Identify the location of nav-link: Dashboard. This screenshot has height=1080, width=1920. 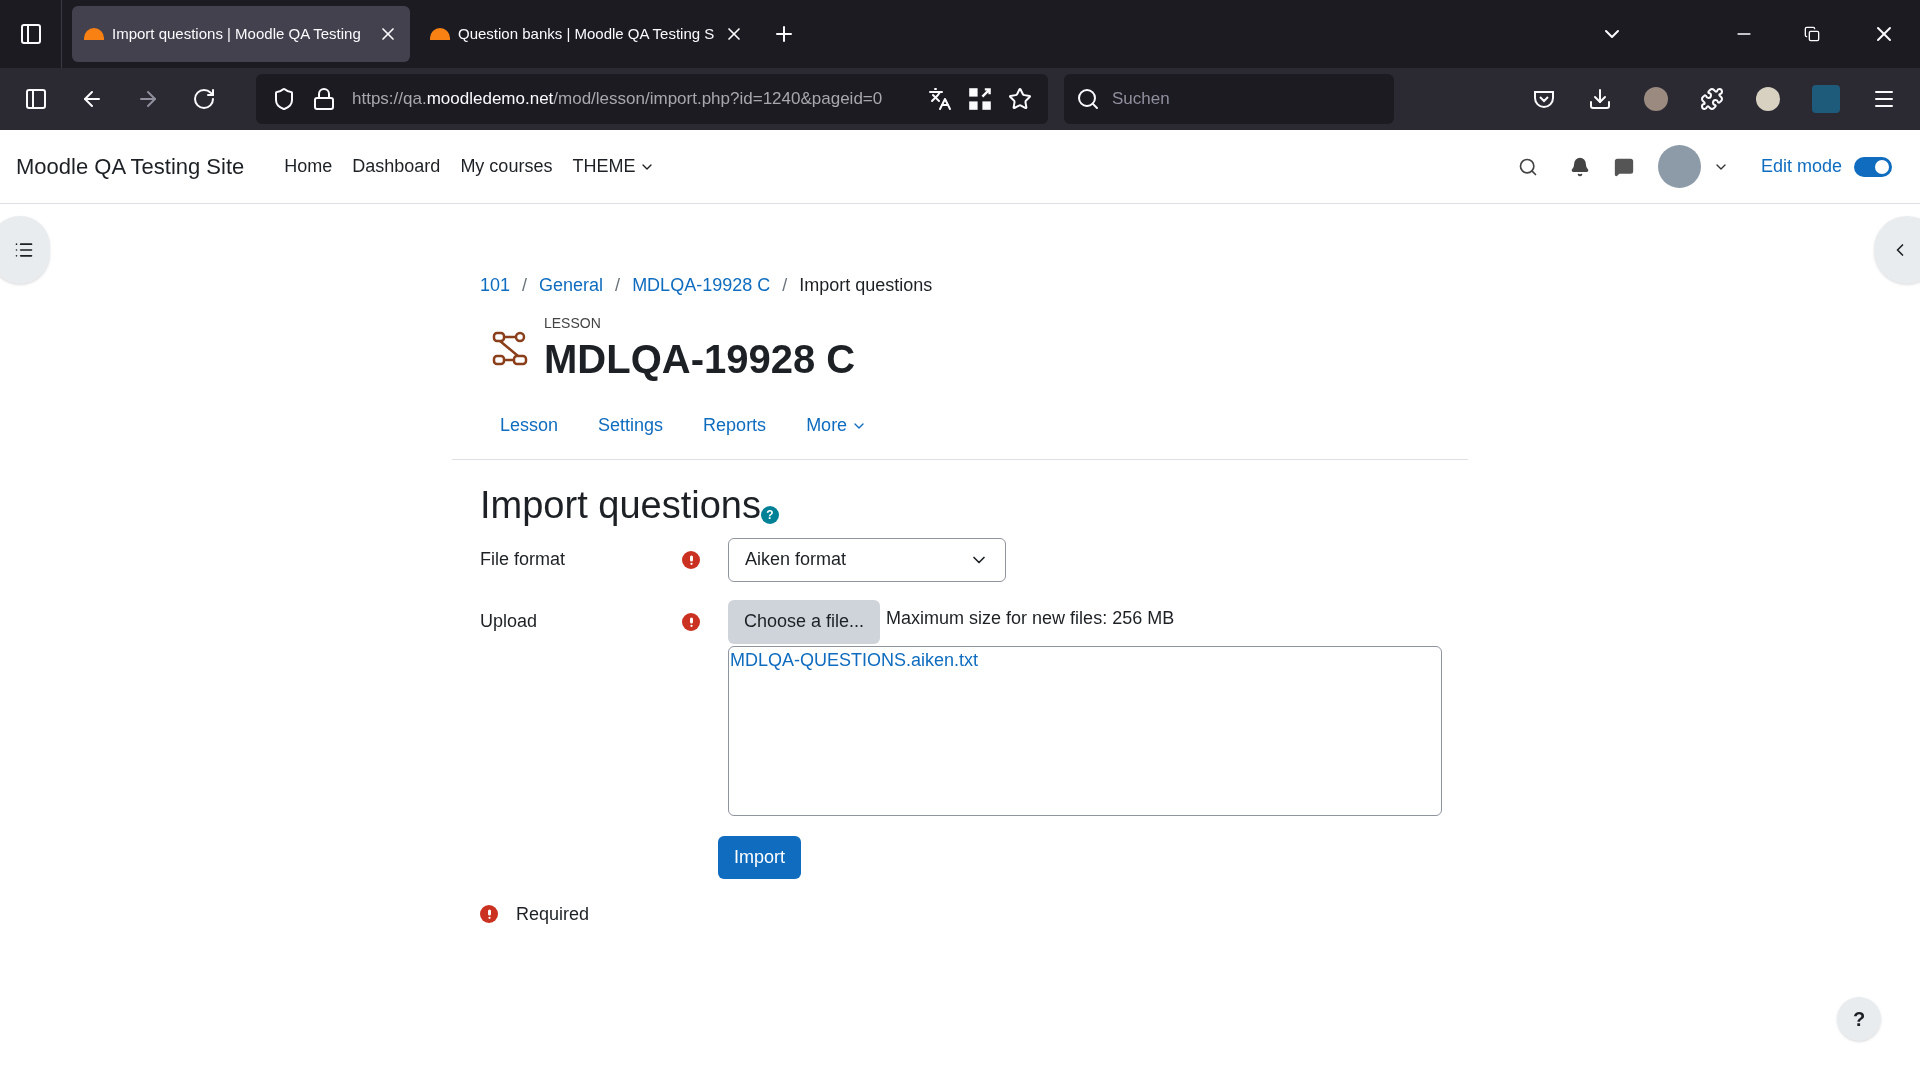
(396, 166).